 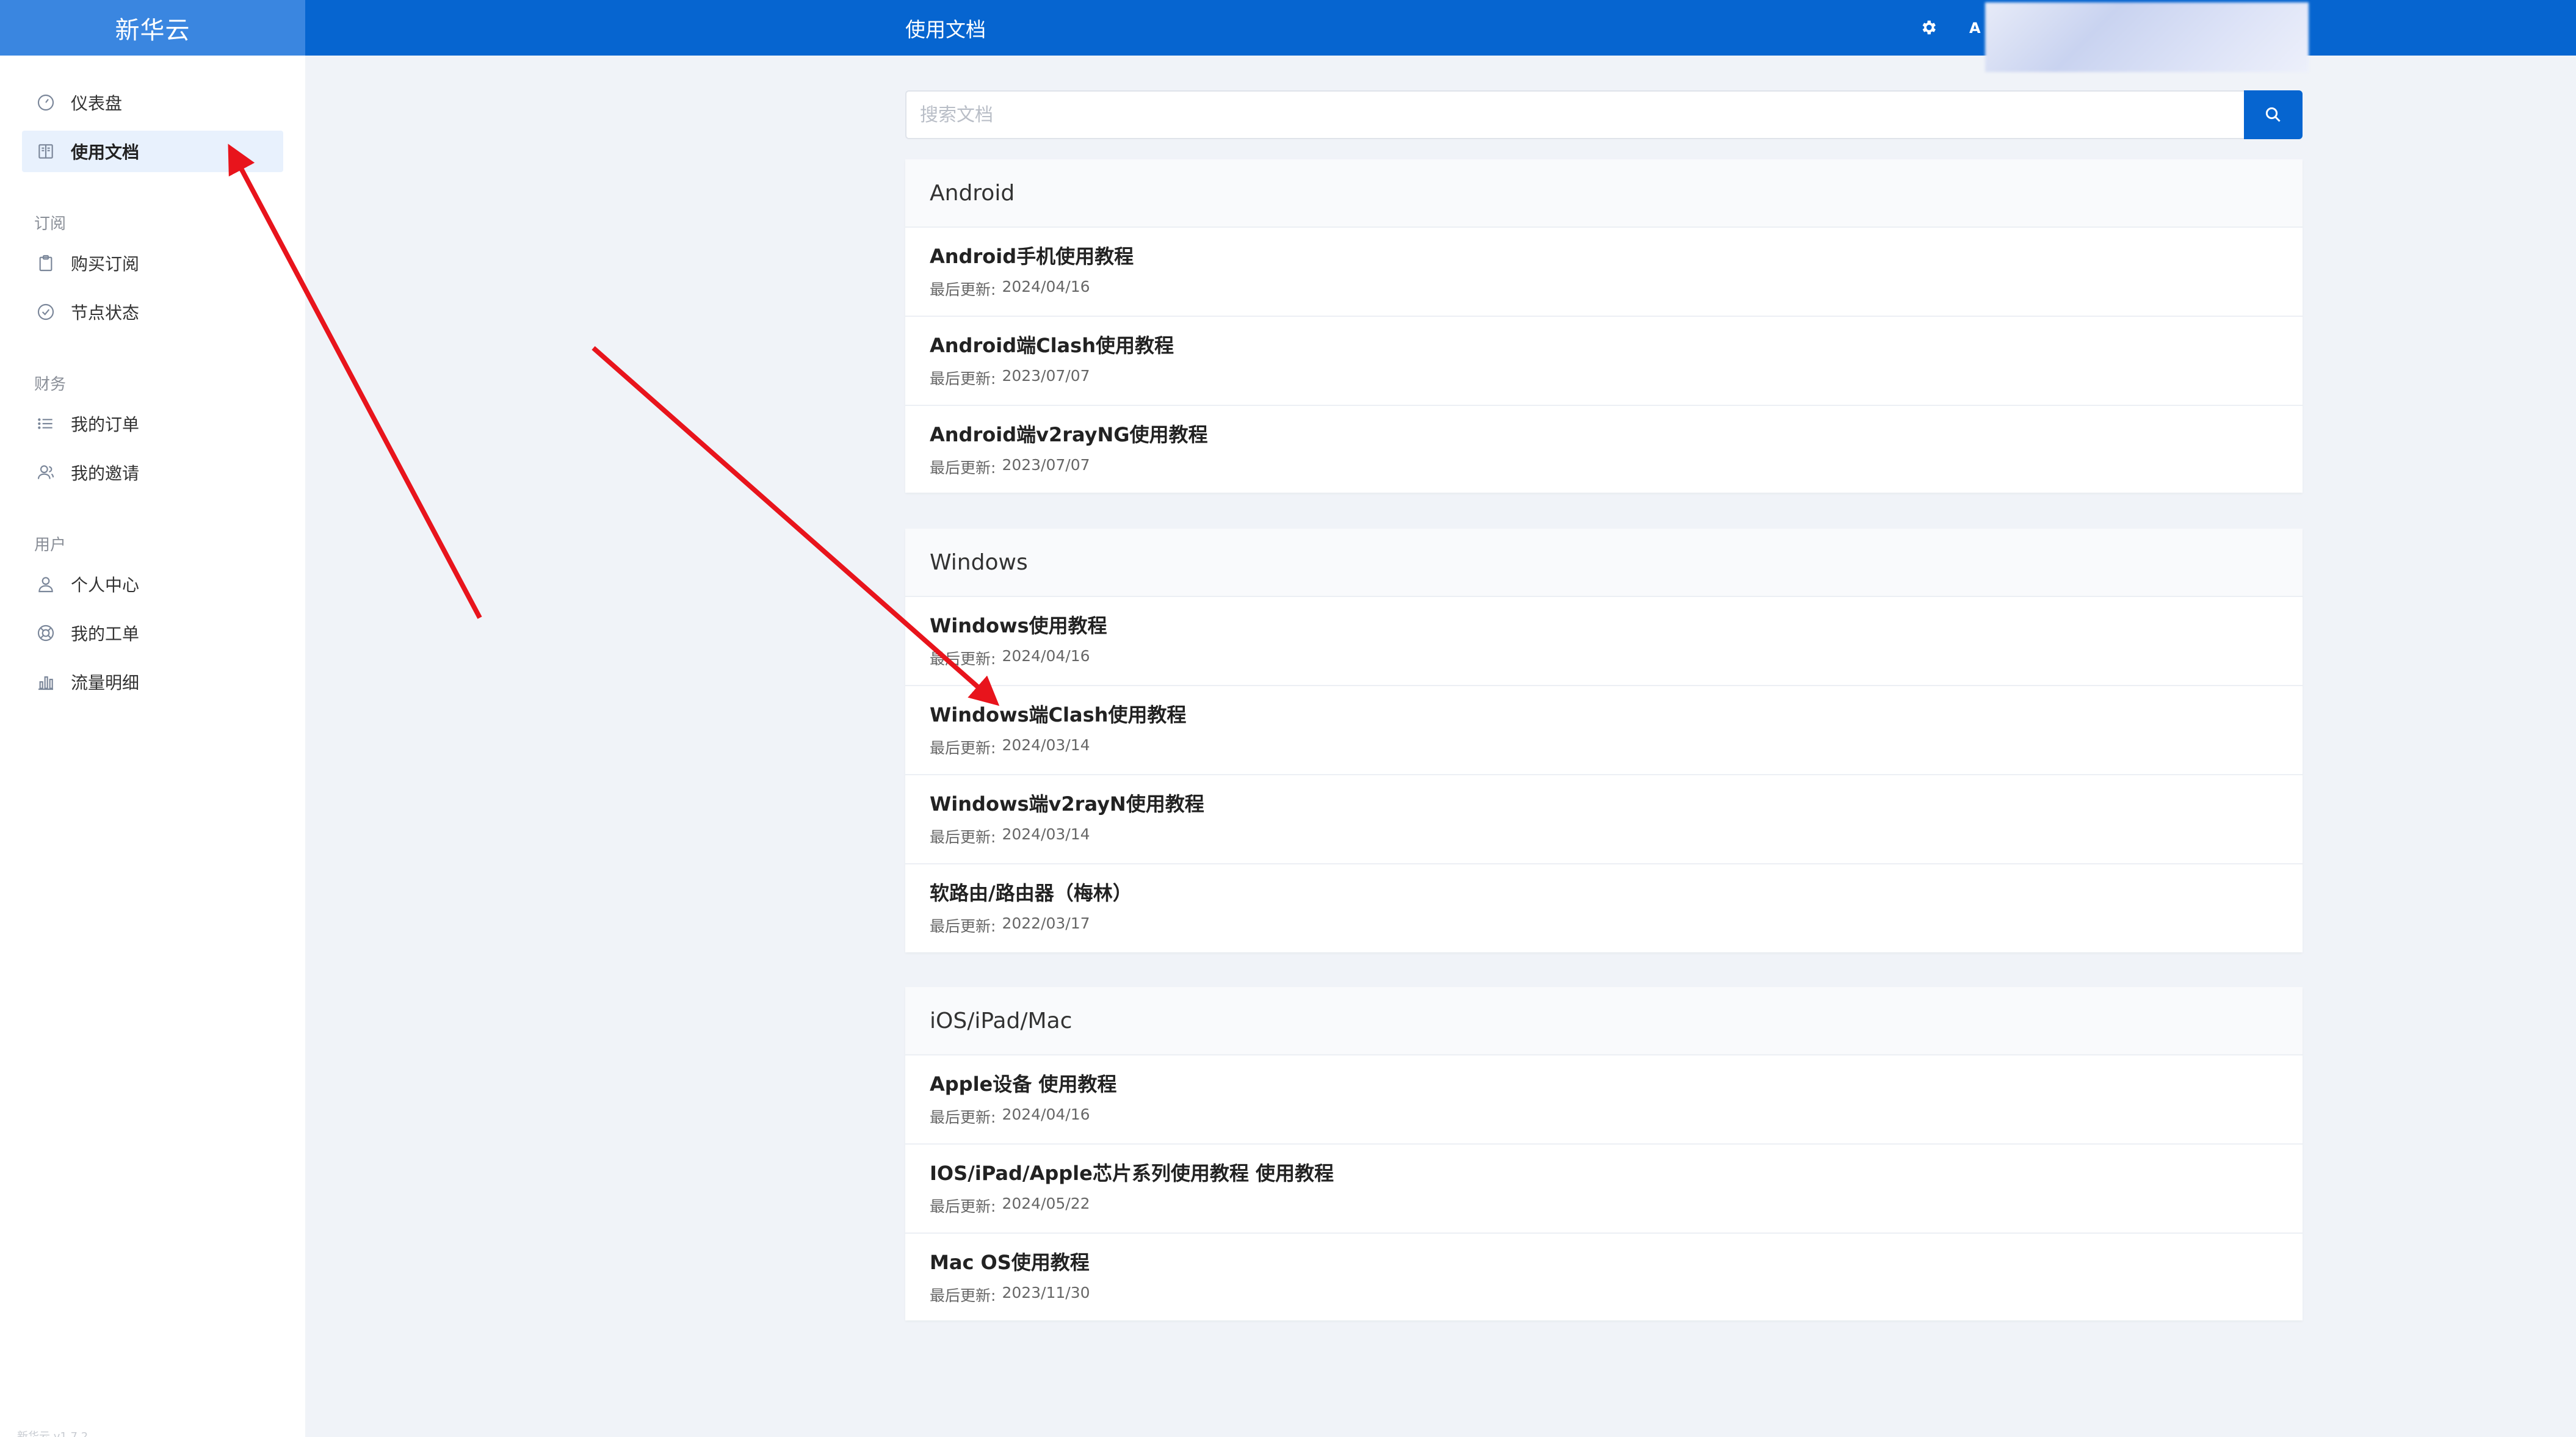 I want to click on sidebar-item-label: 我的邀请, so click(x=105, y=473).